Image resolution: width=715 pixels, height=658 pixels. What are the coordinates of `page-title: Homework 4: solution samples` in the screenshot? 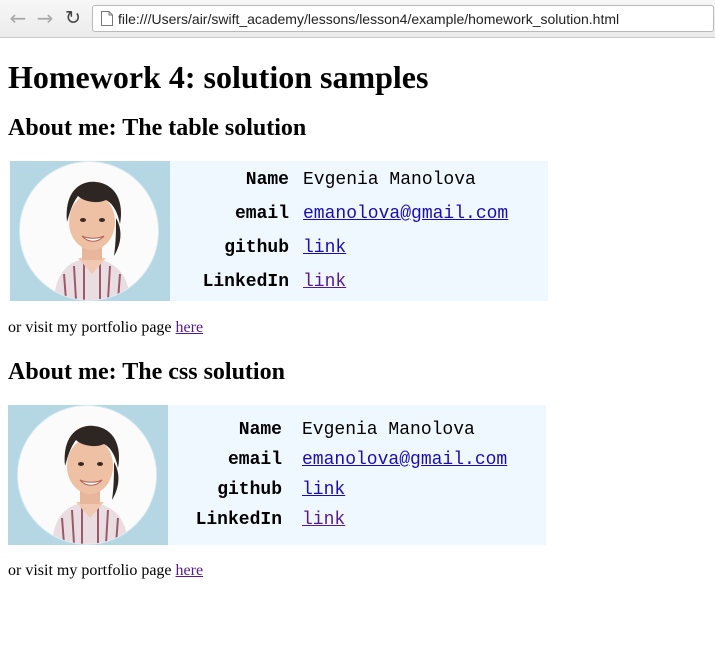 It's located at (218, 77).